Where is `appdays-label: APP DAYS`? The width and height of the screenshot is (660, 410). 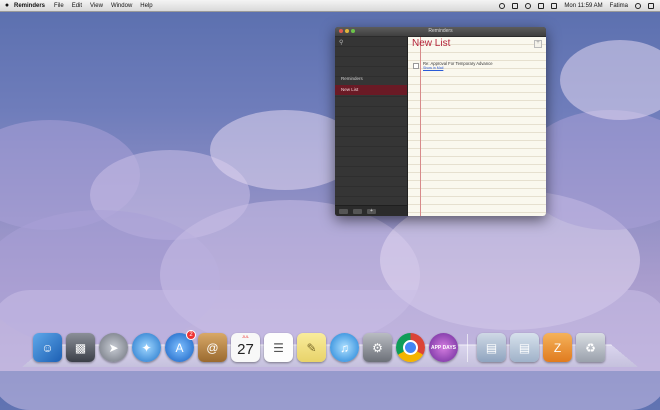
appdays-label: APP DAYS is located at coordinates (443, 347).